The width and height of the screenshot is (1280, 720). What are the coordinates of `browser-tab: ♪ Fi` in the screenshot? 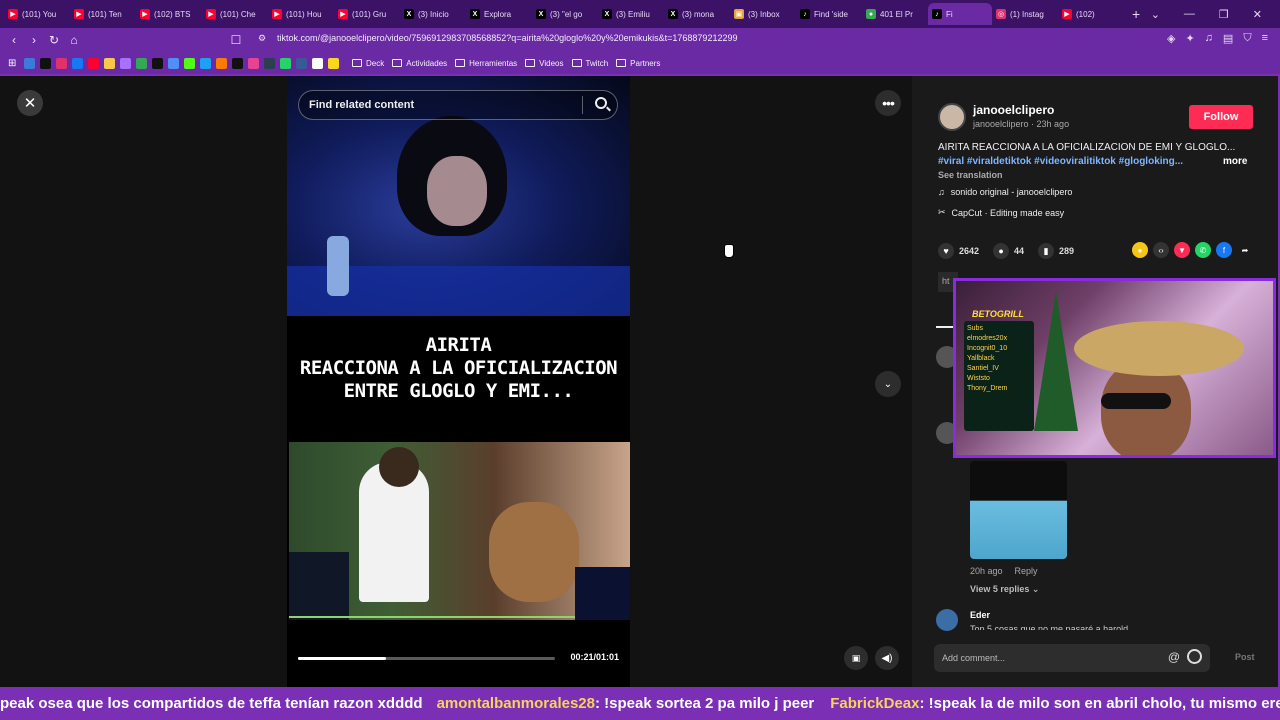 It's located at (960, 14).